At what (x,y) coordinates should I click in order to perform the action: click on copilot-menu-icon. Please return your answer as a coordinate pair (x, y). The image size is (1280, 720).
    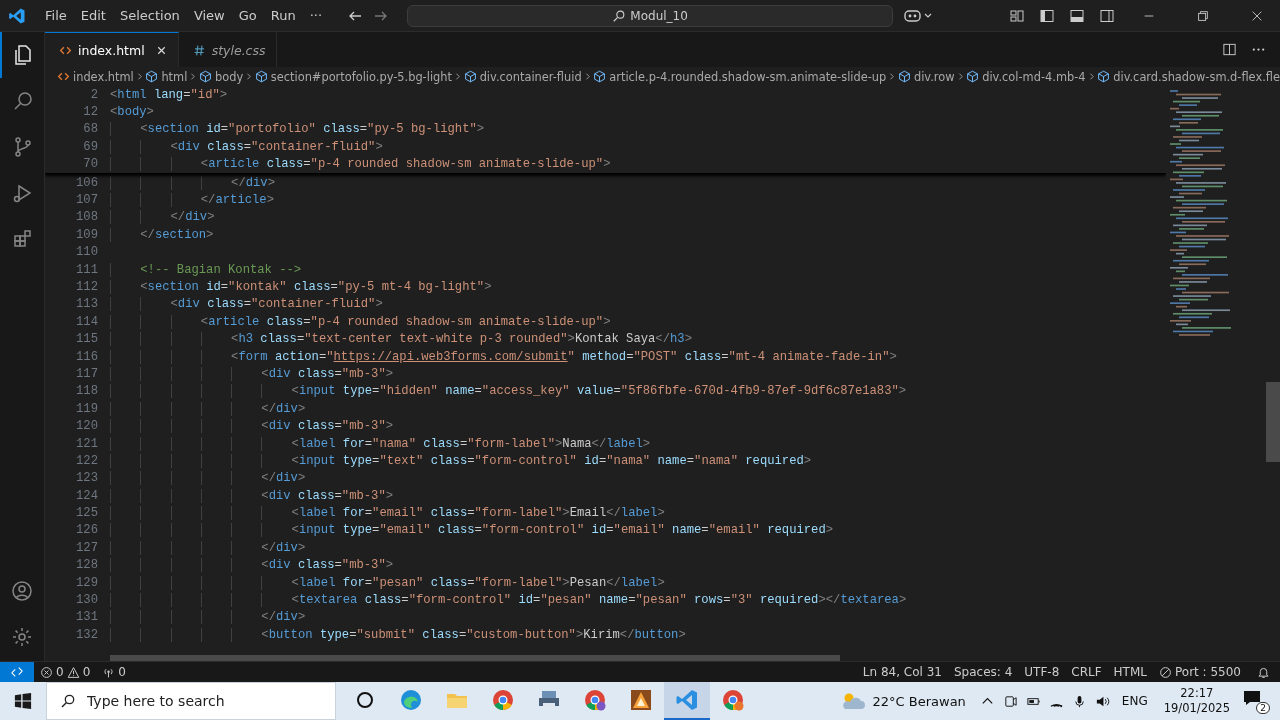
    Looking at the image, I should click on (918, 15).